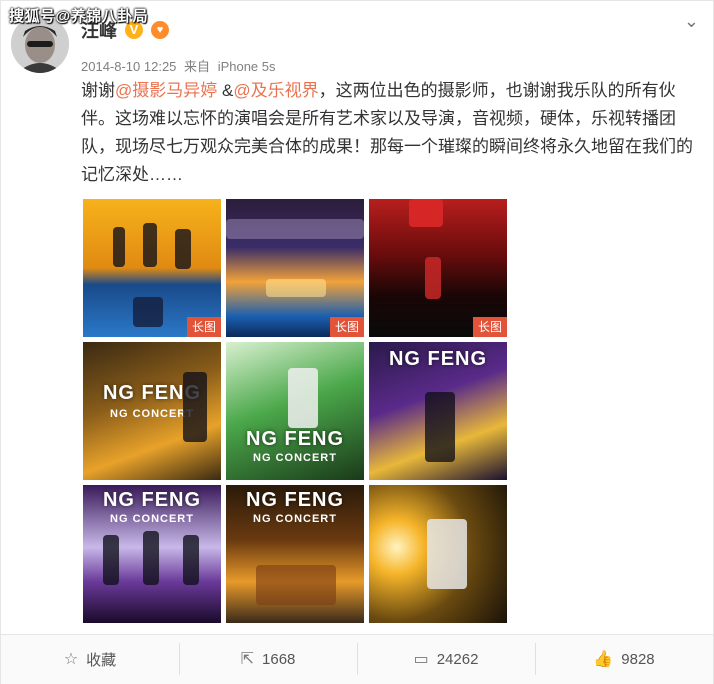 Image resolution: width=714 pixels, height=684 pixels. I want to click on action-bar: ☆ 收藏 ⇱ 1668 ▭ 24262 👍 9828, so click(357, 659).